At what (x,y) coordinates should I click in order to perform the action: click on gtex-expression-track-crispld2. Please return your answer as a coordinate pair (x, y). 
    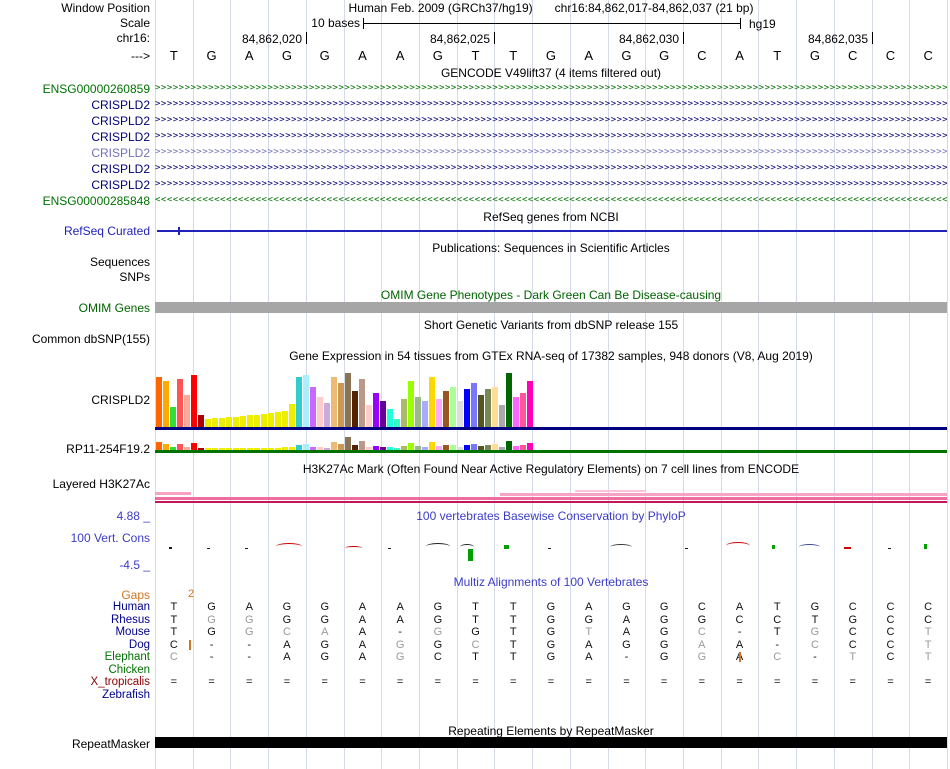
    Looking at the image, I should click on (551, 398).